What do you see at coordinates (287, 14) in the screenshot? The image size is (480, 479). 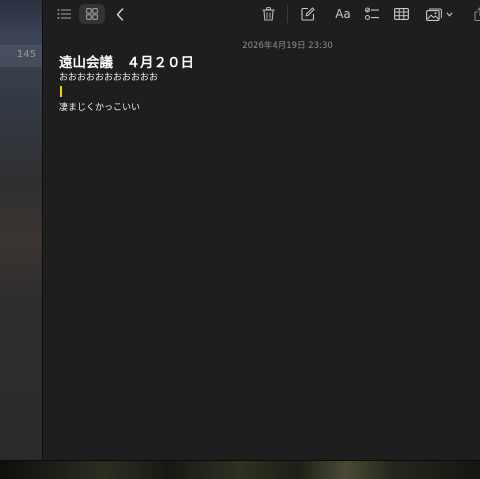 I see `toolbar-separator` at bounding box center [287, 14].